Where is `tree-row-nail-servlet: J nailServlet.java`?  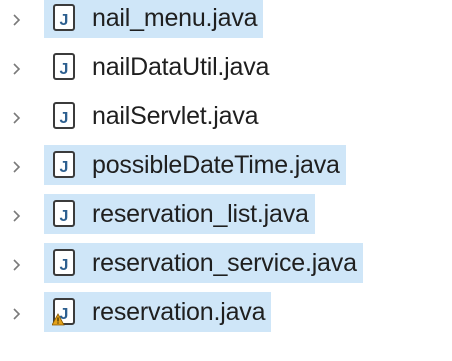 tree-row-nail-servlet: J nailServlet.java is located at coordinates (226, 116).